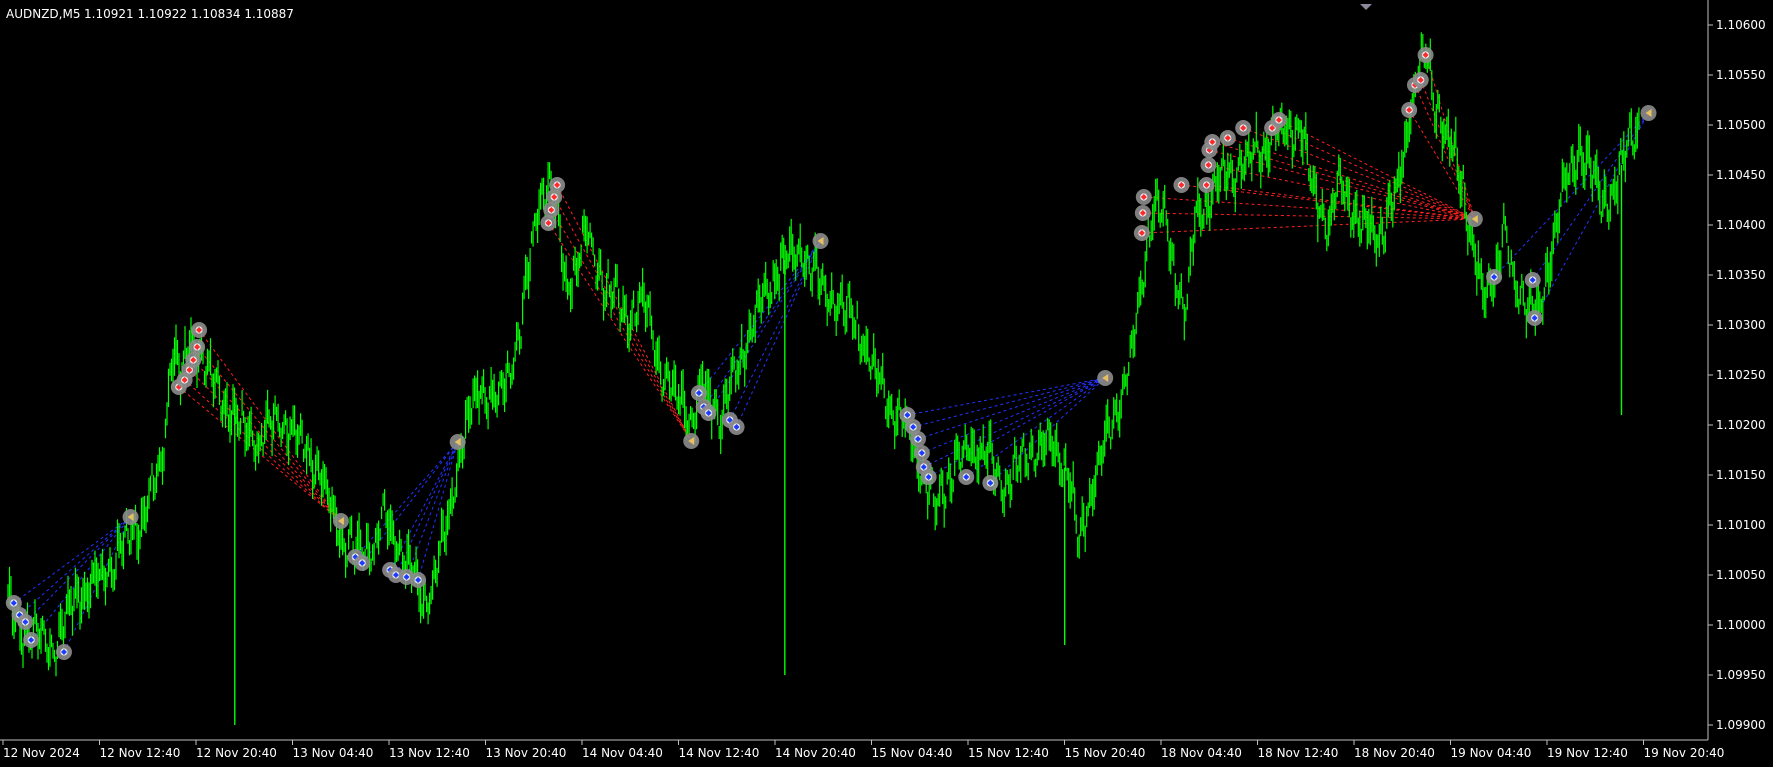  What do you see at coordinates (1741, 175) in the screenshot?
I see `y-tick-label: 1.10450` at bounding box center [1741, 175].